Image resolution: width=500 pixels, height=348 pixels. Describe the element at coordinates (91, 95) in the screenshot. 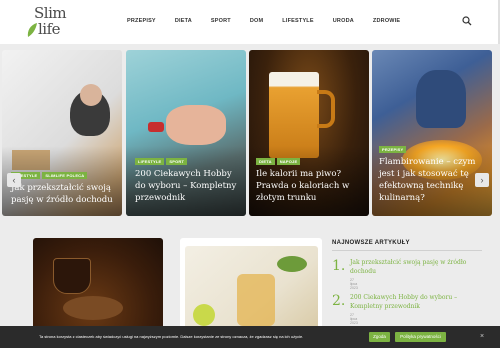

I see `person-head` at that location.